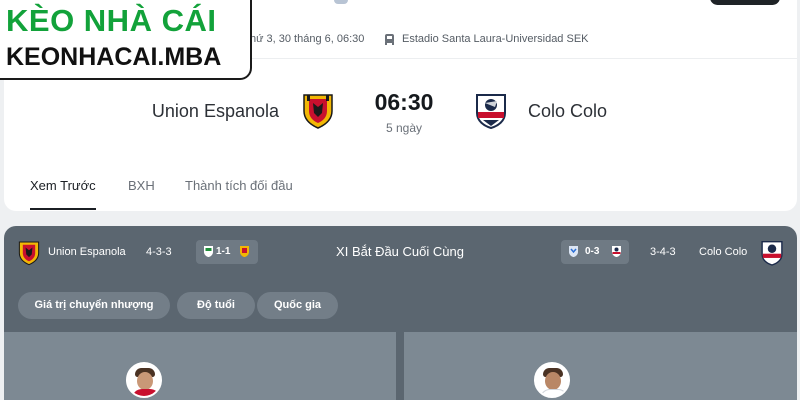  Describe the element at coordinates (114, 57) in the screenshot. I see `logo-domain: KEONHACAI.MBA` at that location.